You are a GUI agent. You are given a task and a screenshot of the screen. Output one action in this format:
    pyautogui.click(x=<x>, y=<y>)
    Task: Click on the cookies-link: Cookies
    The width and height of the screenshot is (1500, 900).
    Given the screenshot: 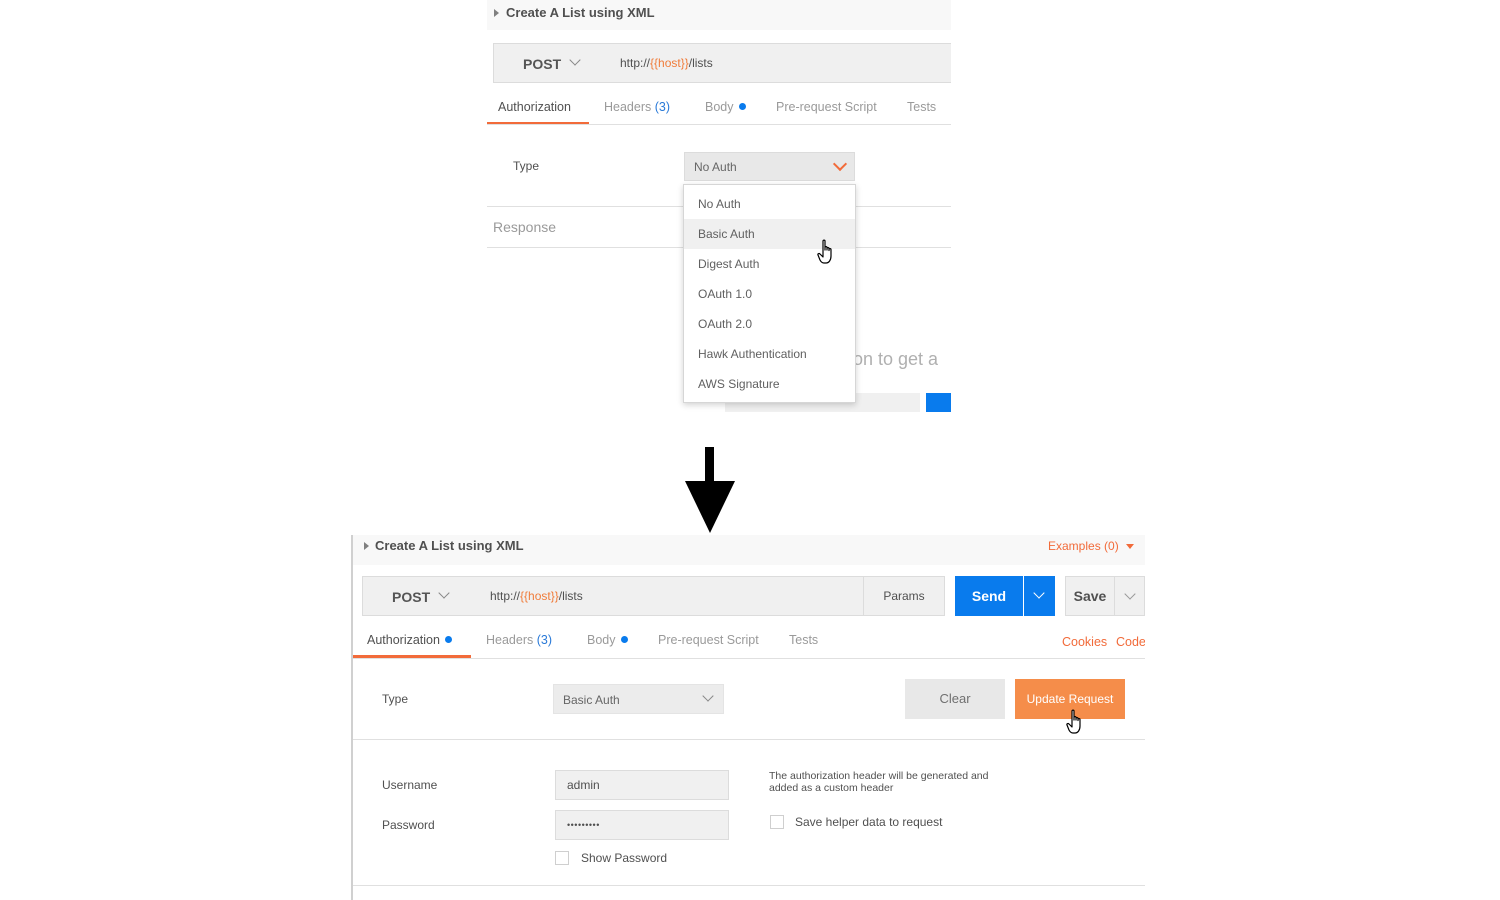 What is the action you would take?
    pyautogui.click(x=1084, y=642)
    